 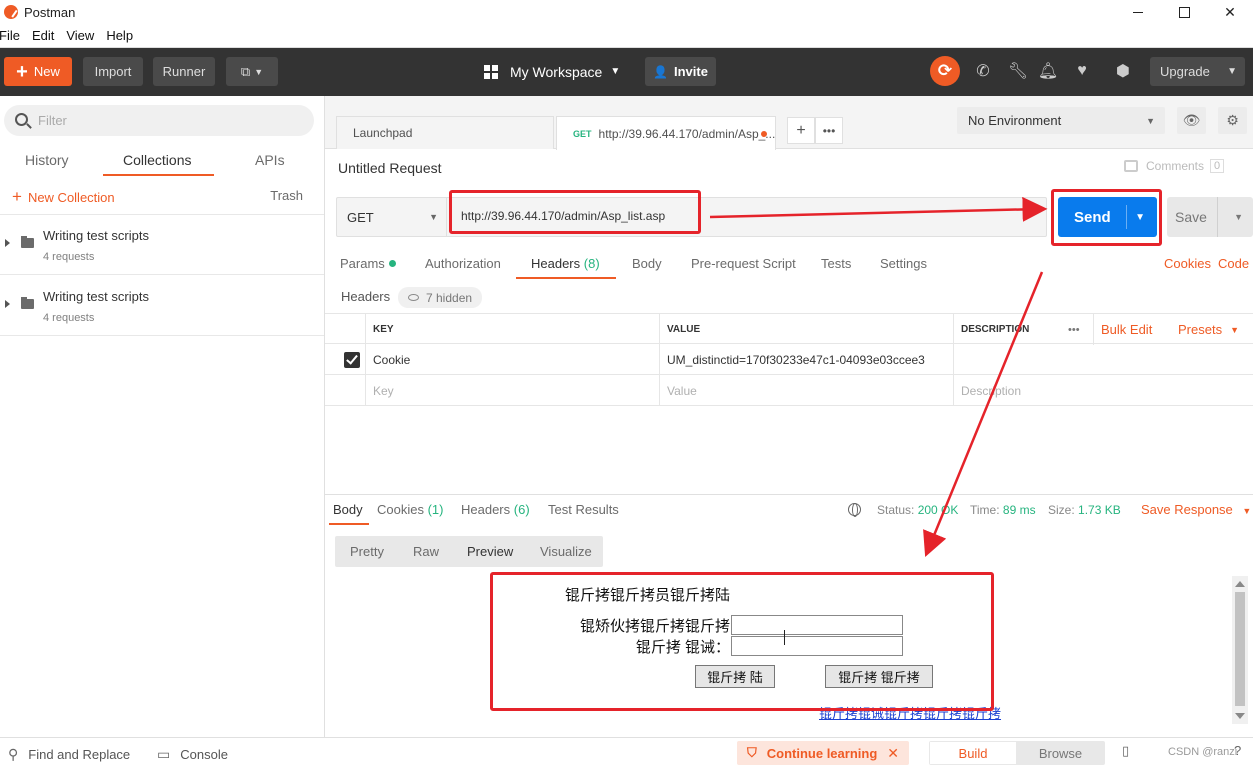 What do you see at coordinates (52, 120) in the screenshot?
I see `filter-placeholder: Filter` at bounding box center [52, 120].